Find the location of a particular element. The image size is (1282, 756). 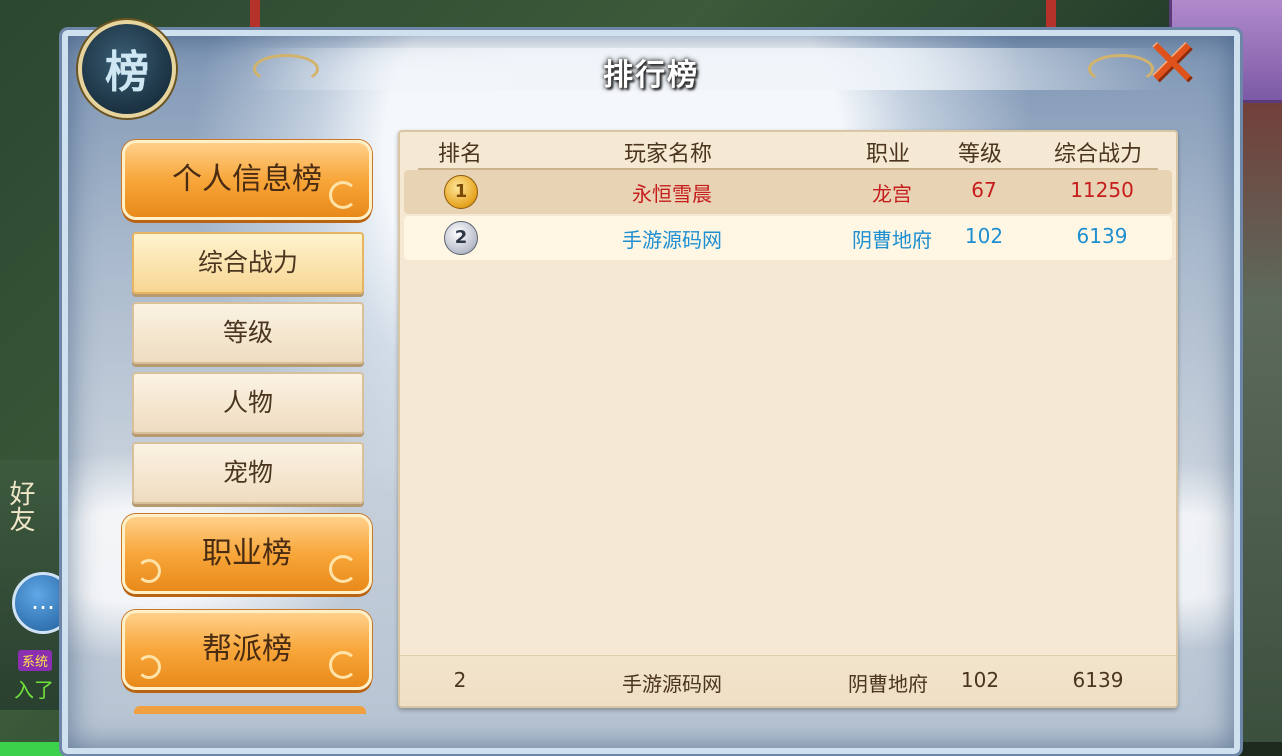

my-name: 手游源码网 is located at coordinates (672, 684).